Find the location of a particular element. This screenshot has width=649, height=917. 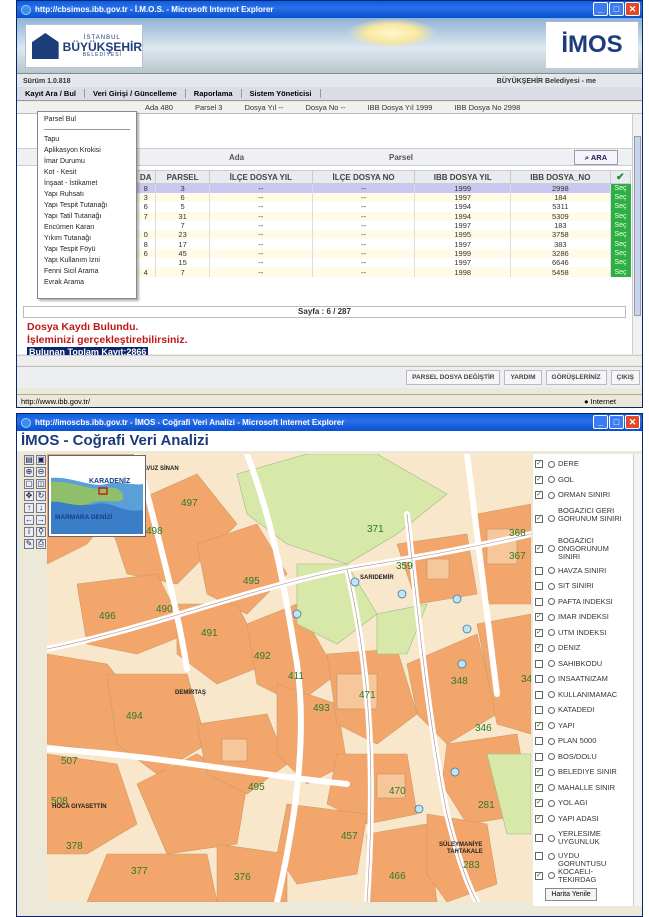

table-row: 15 -- -- 1997 6646 Seç is located at coordinates (382, 263).